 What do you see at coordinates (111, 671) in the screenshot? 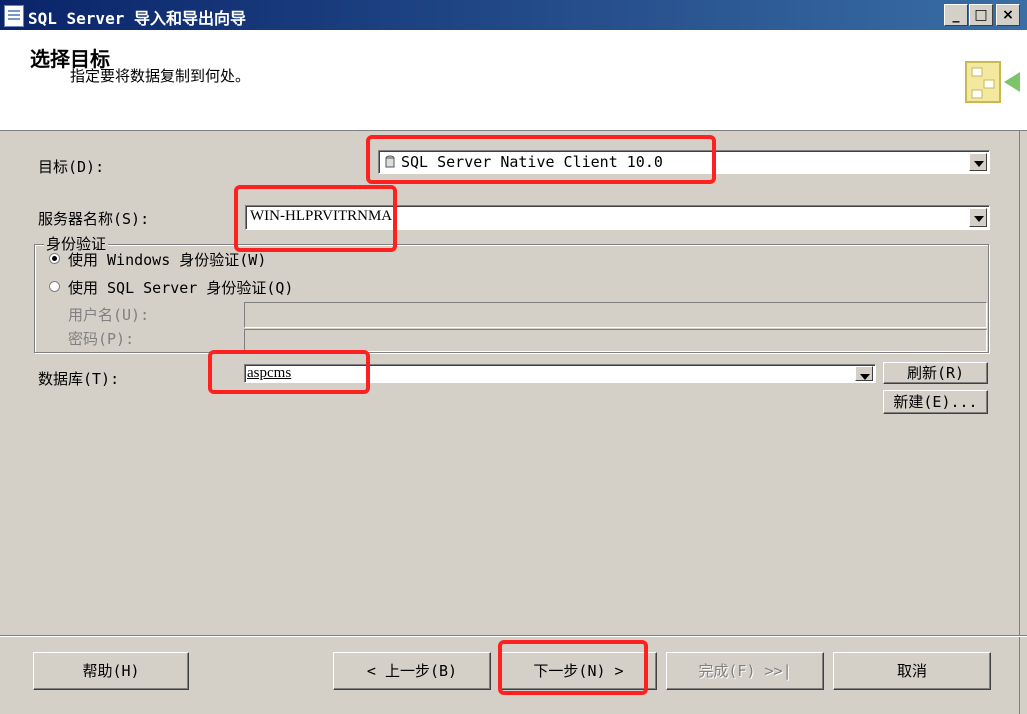
I see `help-button: 帮助(H)` at bounding box center [111, 671].